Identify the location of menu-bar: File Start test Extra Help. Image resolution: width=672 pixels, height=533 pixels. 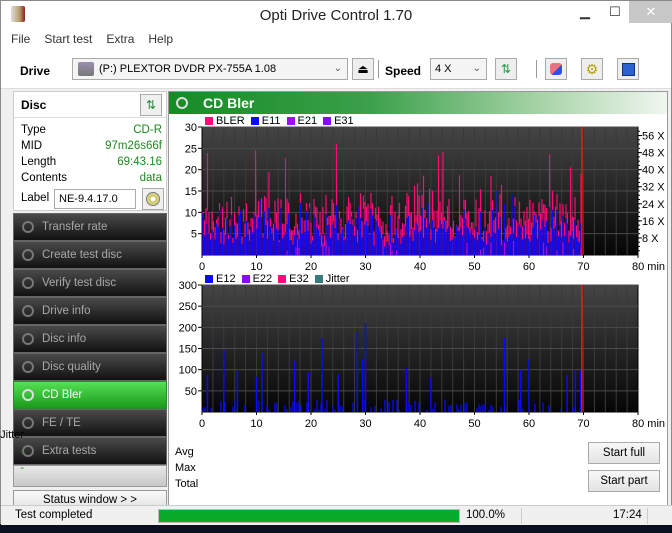
(336, 39).